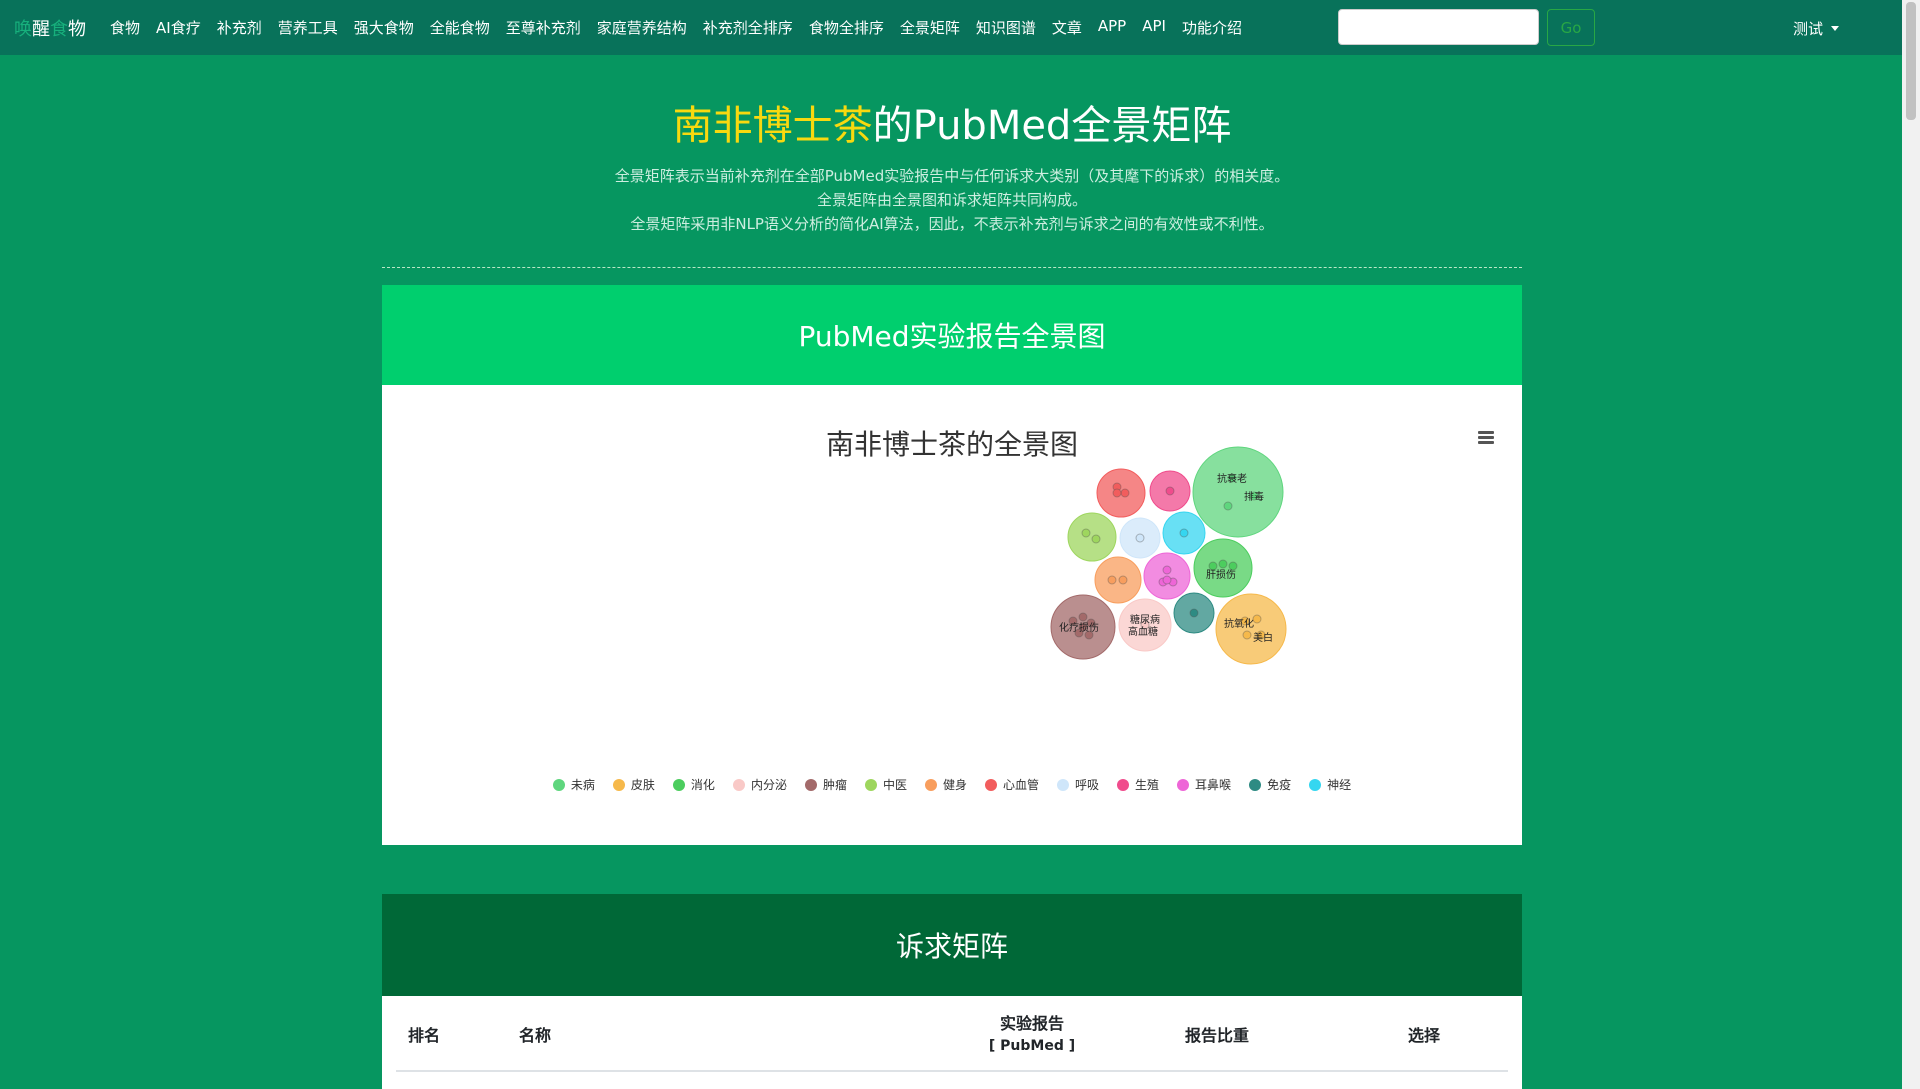  Describe the element at coordinates (1808, 29) in the screenshot. I see `user-label: 测试` at that location.